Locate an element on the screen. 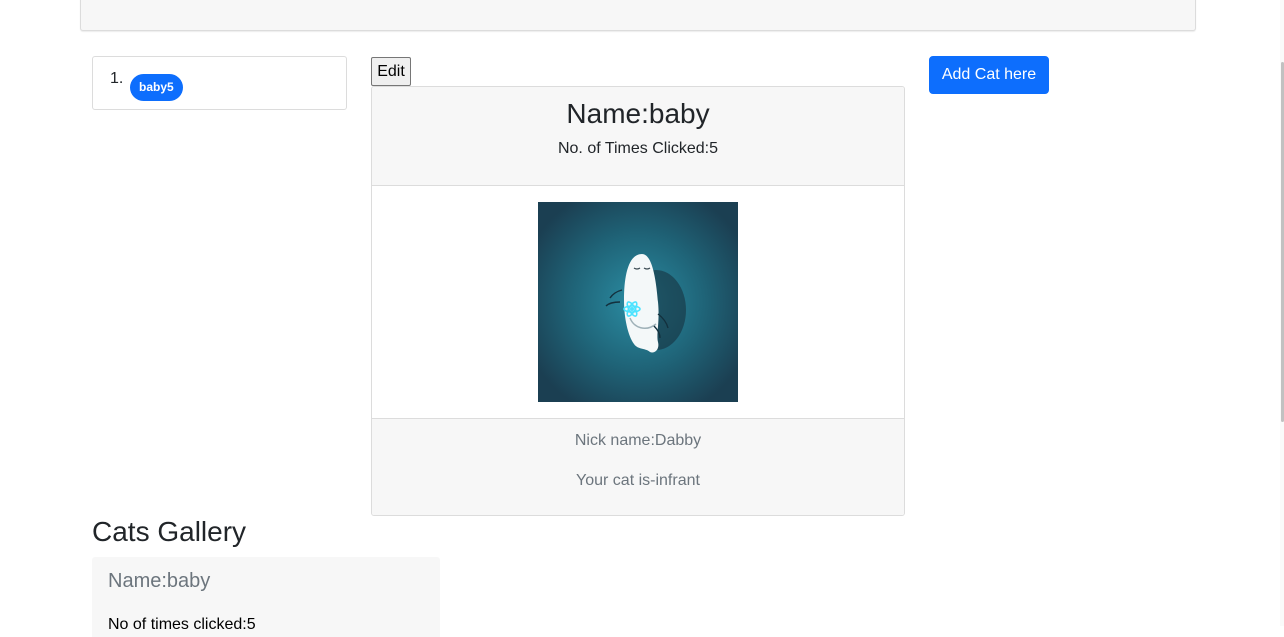 Image resolution: width=1284 pixels, height=637 pixels. list-item-number: 1. is located at coordinates (117, 78).